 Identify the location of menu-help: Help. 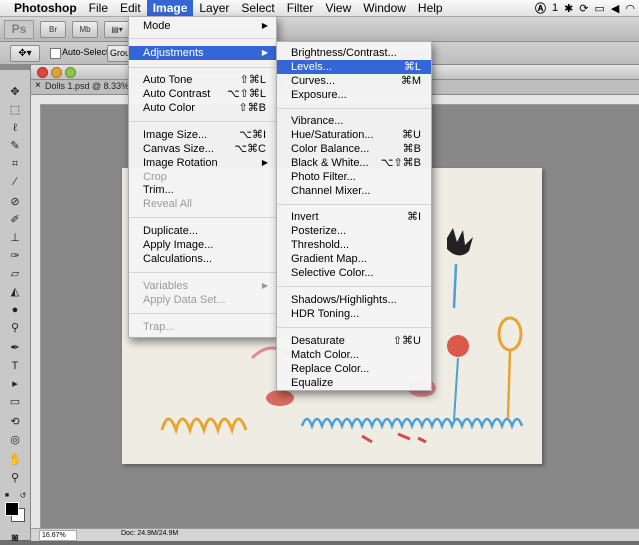
(430, 8).